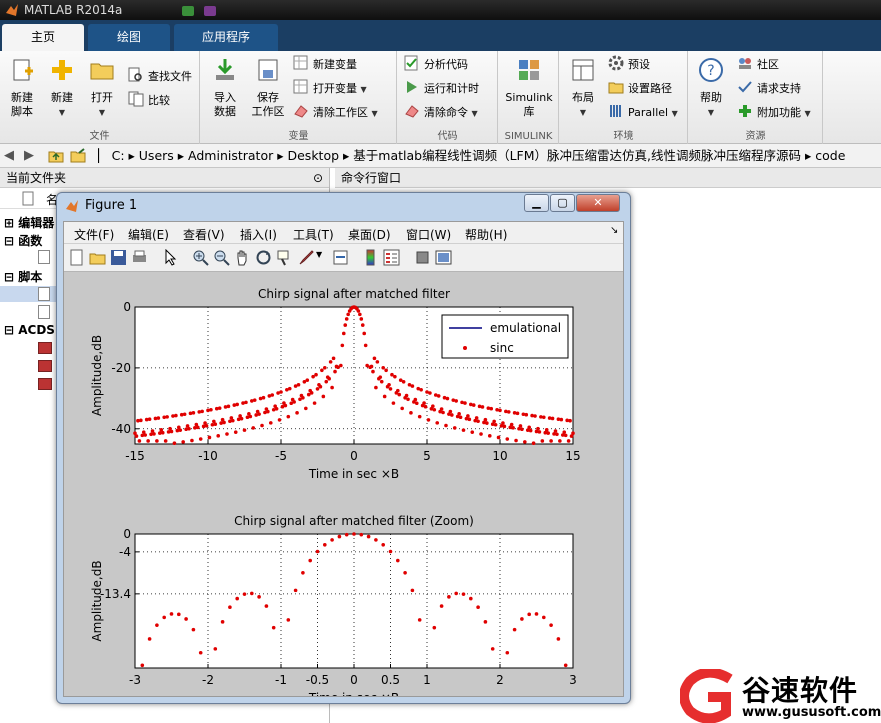 The width and height of the screenshot is (881, 723). Describe the element at coordinates (23, 240) in the screenshot. I see `tree-functions: ⊟ 函数` at that location.